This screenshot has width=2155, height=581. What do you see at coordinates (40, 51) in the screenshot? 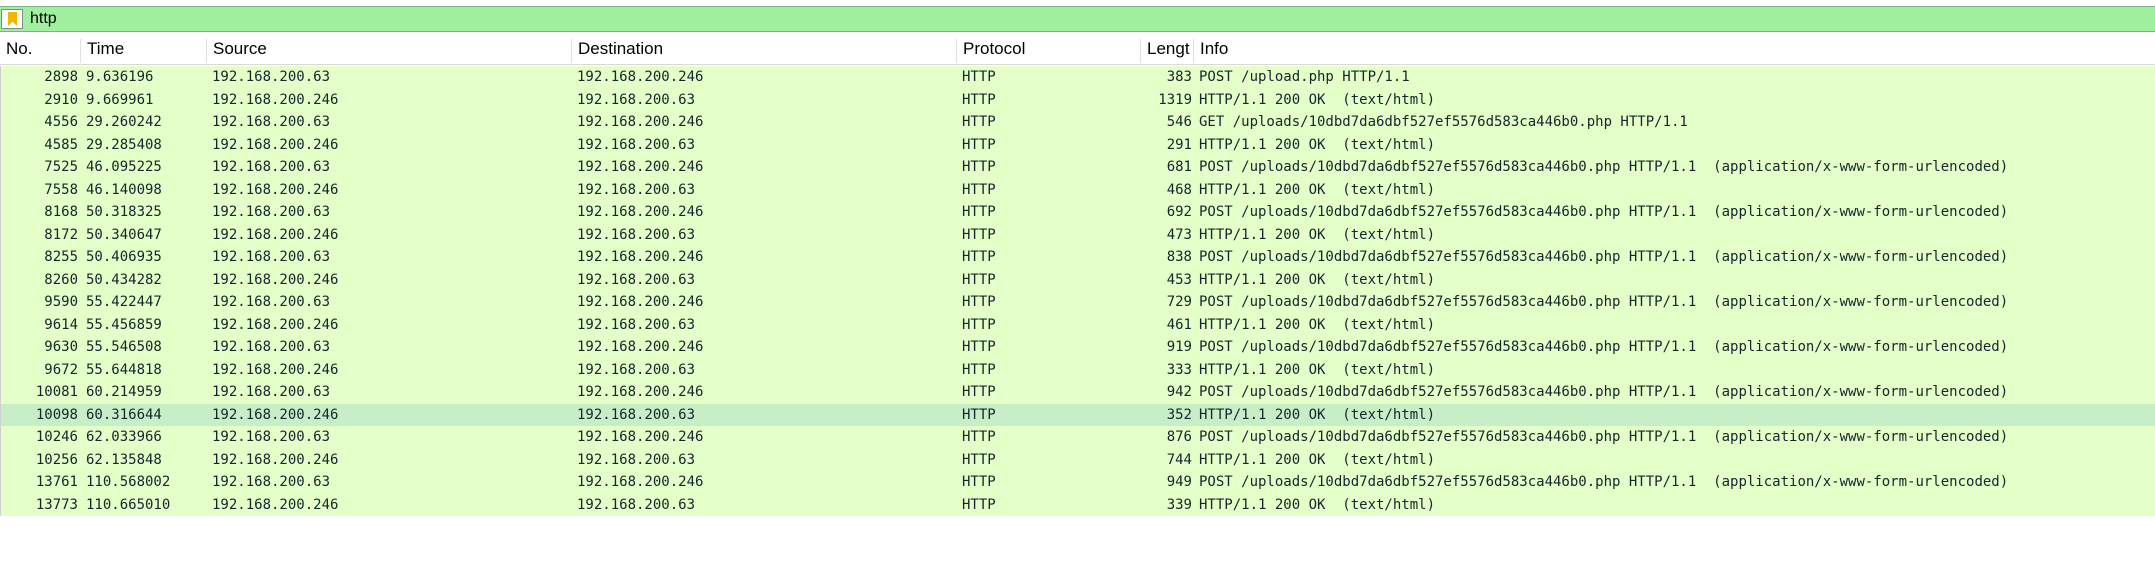
I see `column-header-no: No.` at bounding box center [40, 51].